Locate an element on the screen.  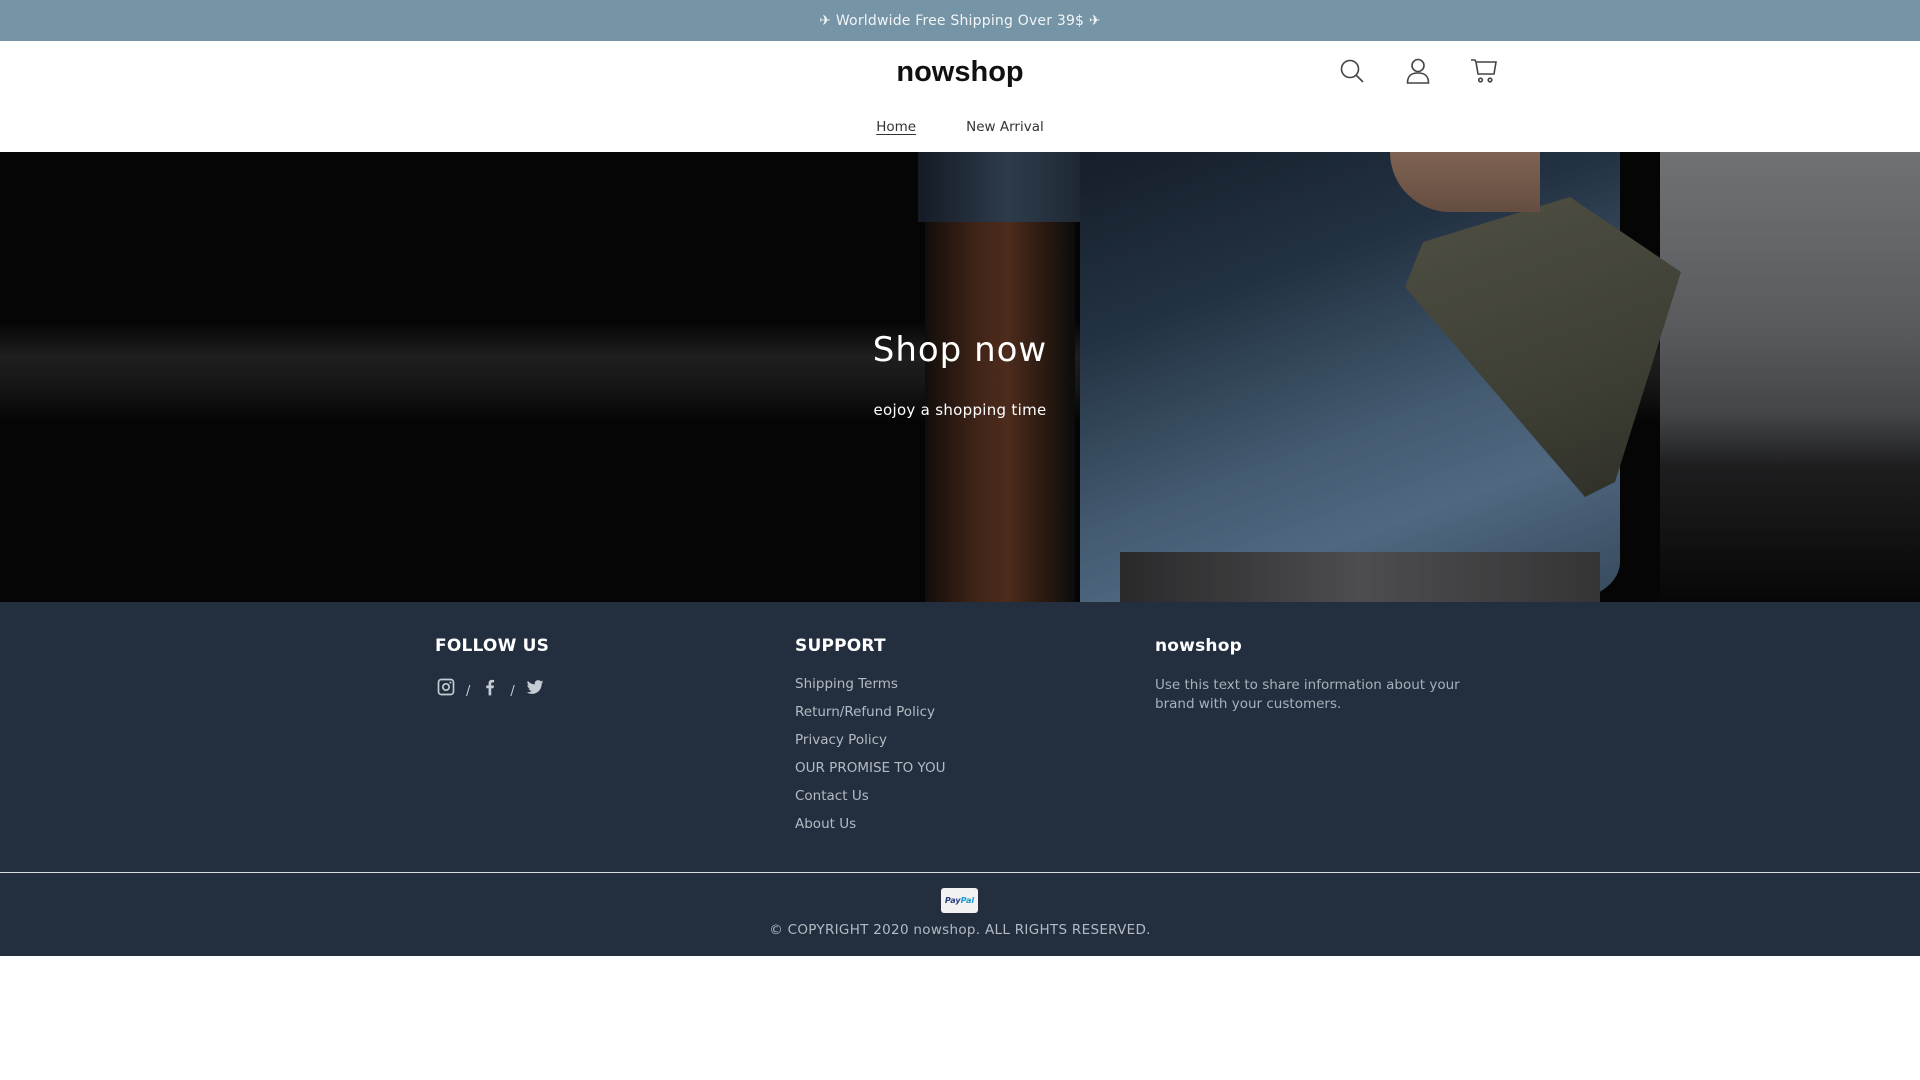
twitter-icon is located at coordinates (535, 687).